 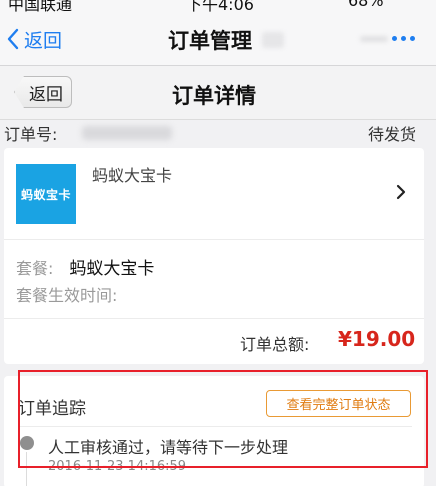 What do you see at coordinates (13, 39) in the screenshot?
I see `chevron-left-icon` at bounding box center [13, 39].